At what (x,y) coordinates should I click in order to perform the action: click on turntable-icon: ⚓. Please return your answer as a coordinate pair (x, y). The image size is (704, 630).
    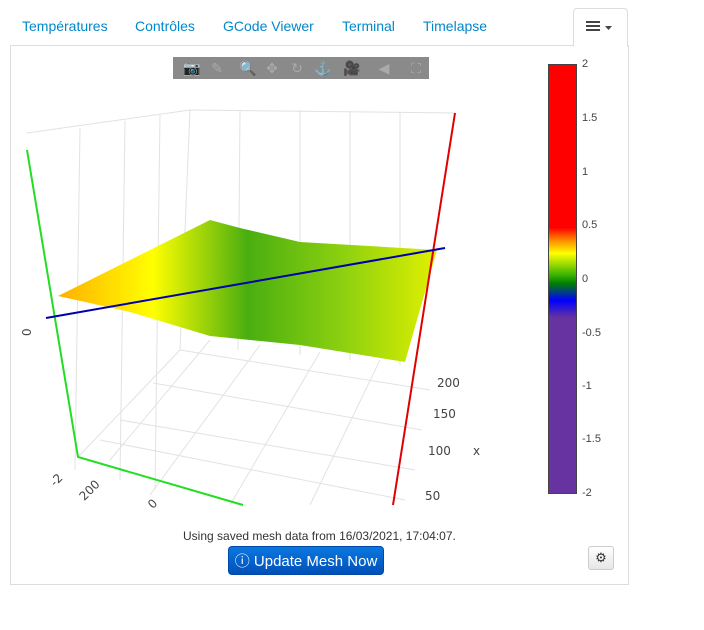
    Looking at the image, I should click on (323, 68).